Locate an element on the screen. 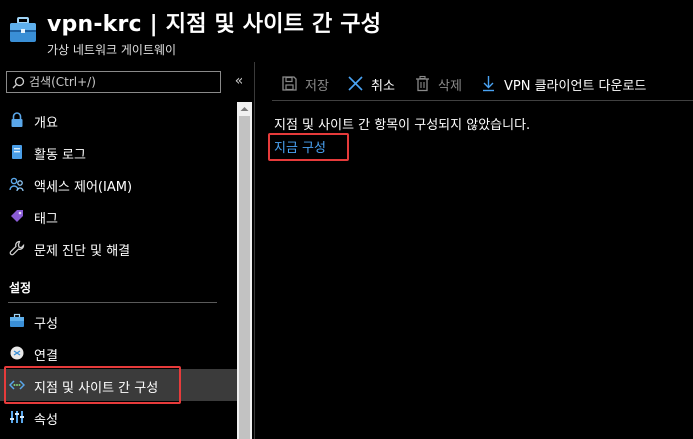 The image size is (693, 439). sidebar-item-connections: 연결 is located at coordinates (118, 353).